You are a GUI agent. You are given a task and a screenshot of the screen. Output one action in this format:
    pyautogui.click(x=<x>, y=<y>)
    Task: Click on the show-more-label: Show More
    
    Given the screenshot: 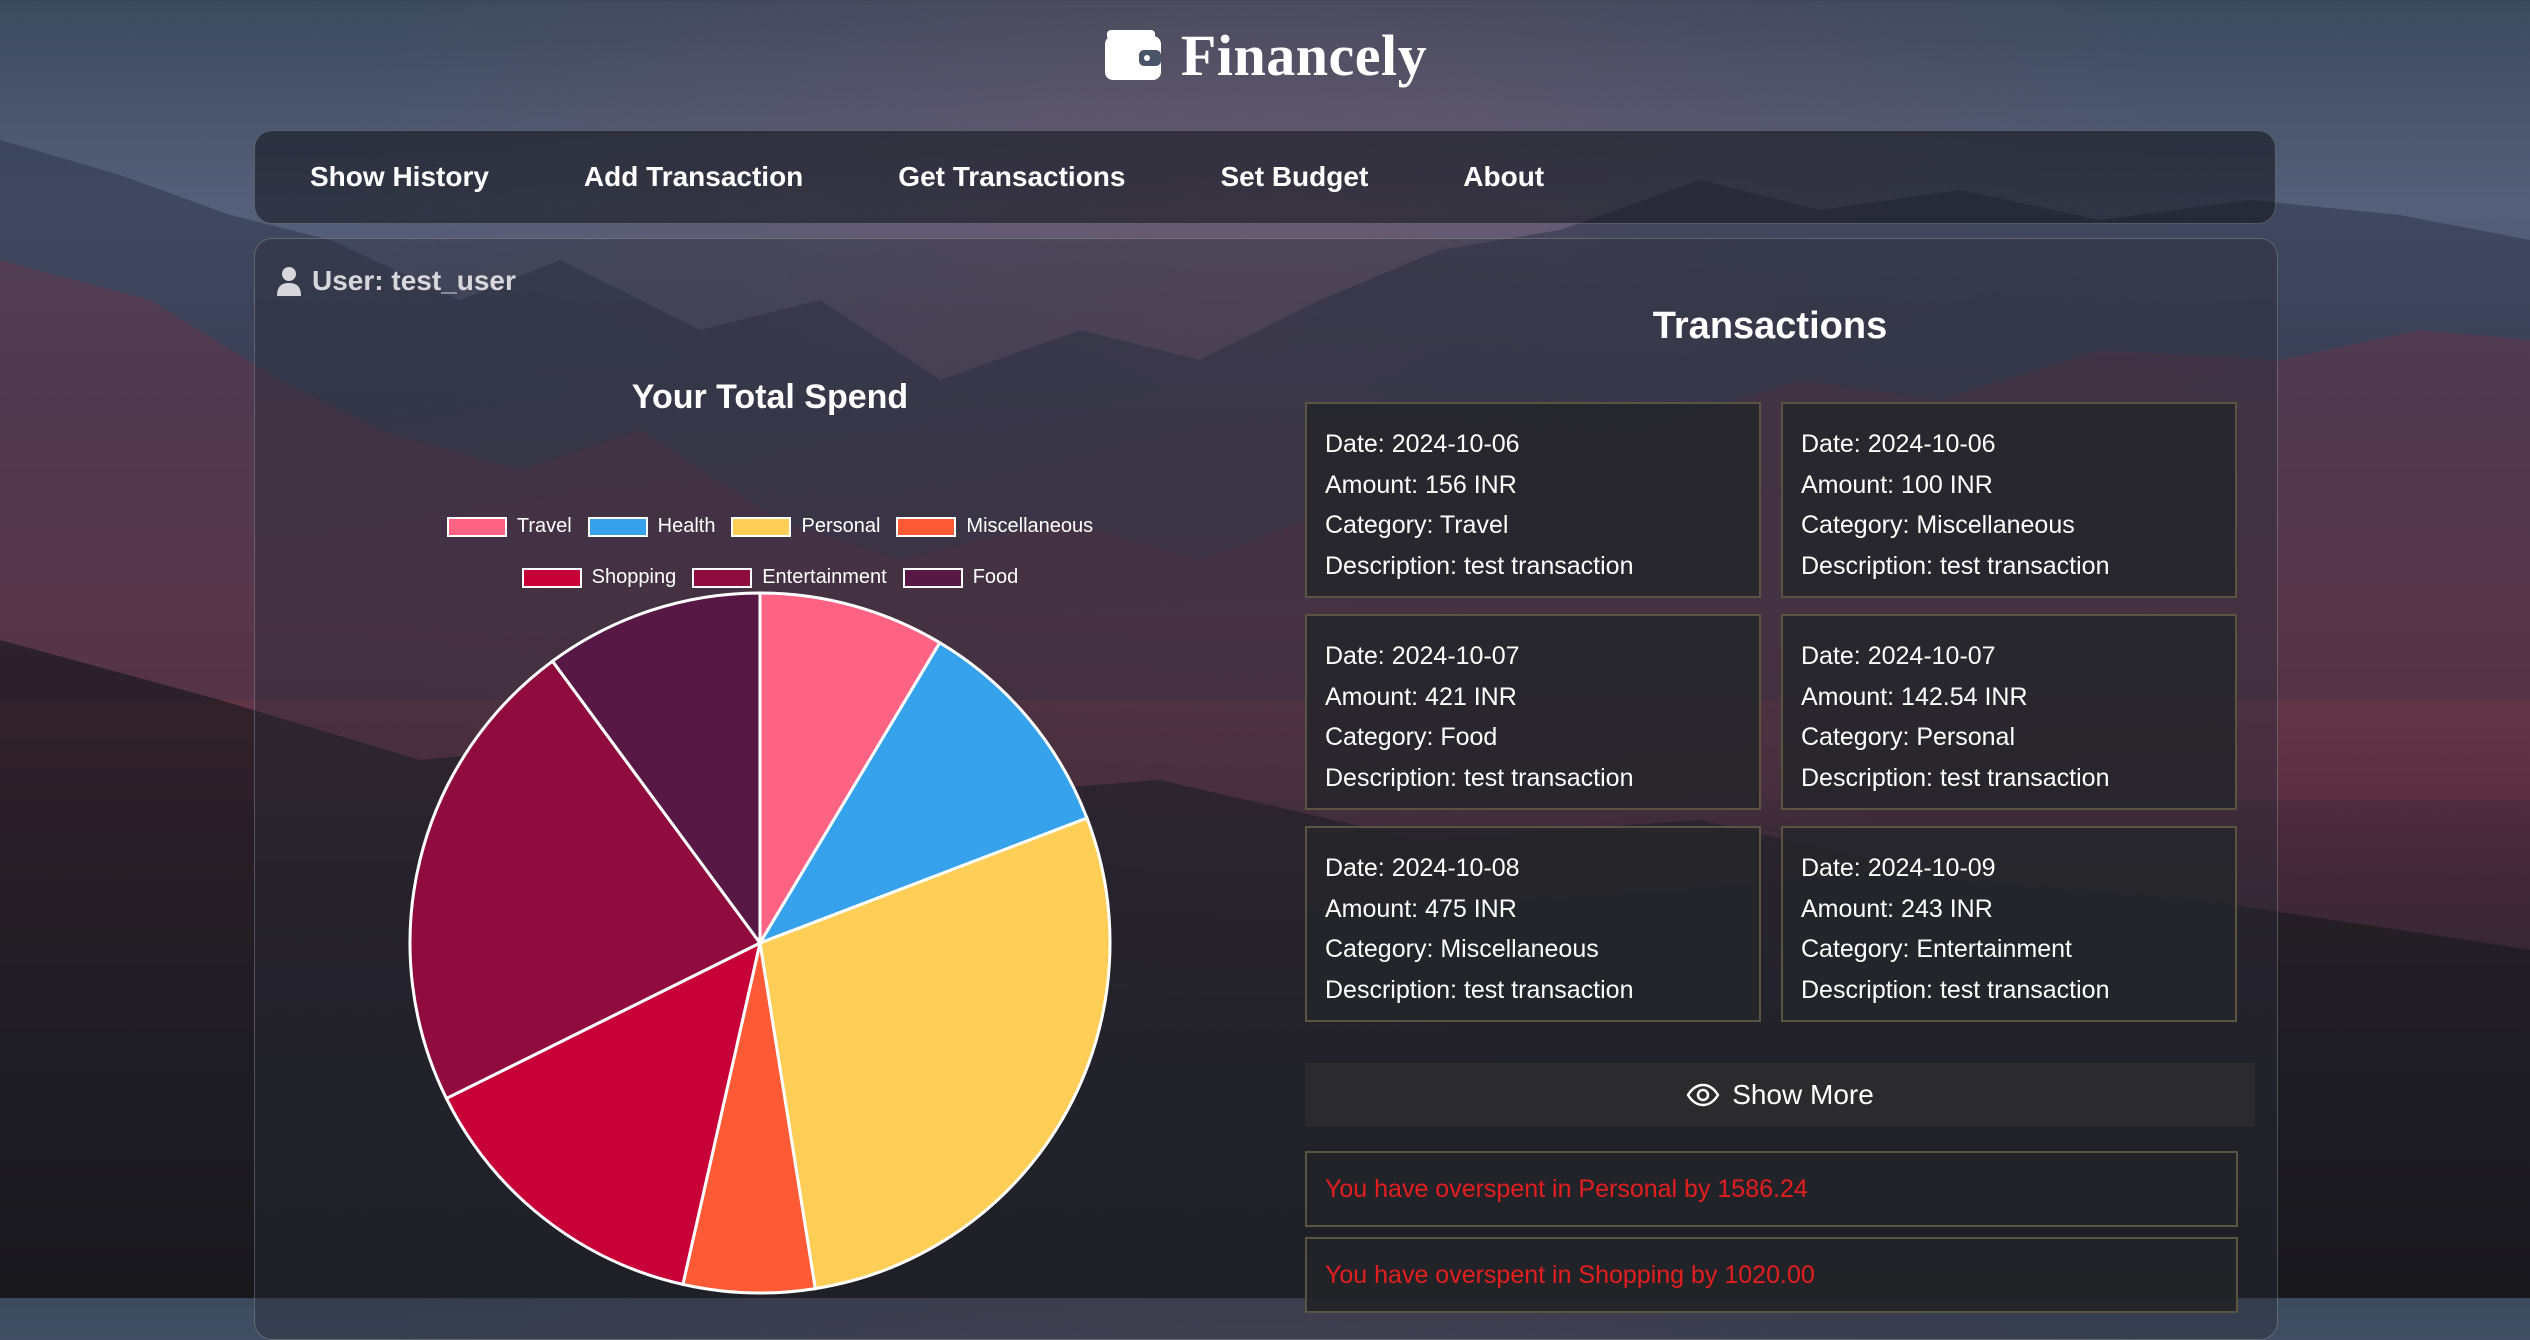 What is the action you would take?
    pyautogui.click(x=1803, y=1094)
    